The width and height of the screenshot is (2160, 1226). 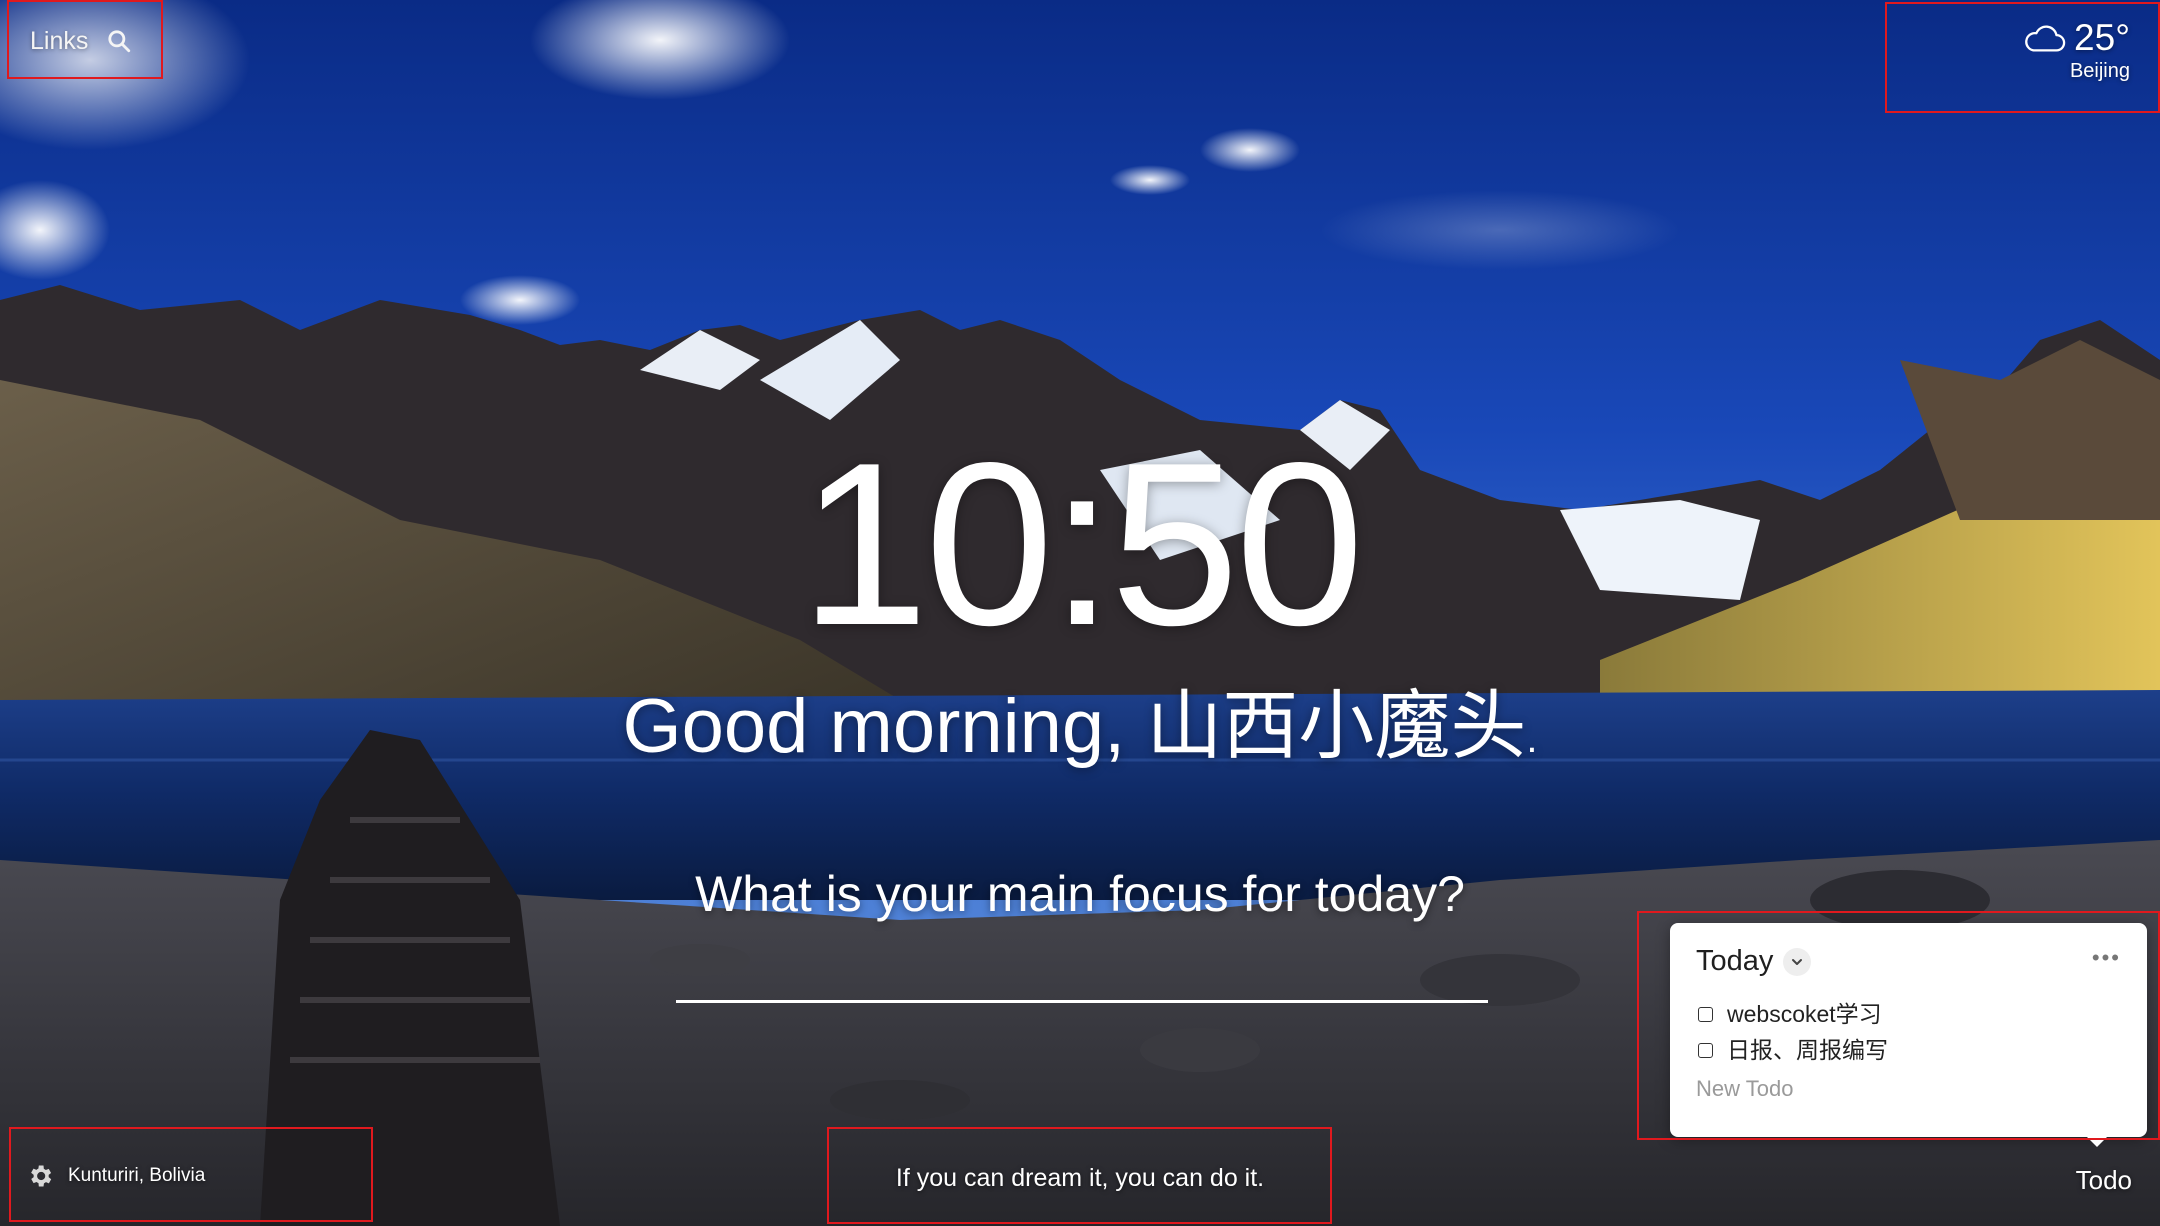 What do you see at coordinates (1807, 1050) in the screenshot?
I see `todo-item-label: 日报、周报编写` at bounding box center [1807, 1050].